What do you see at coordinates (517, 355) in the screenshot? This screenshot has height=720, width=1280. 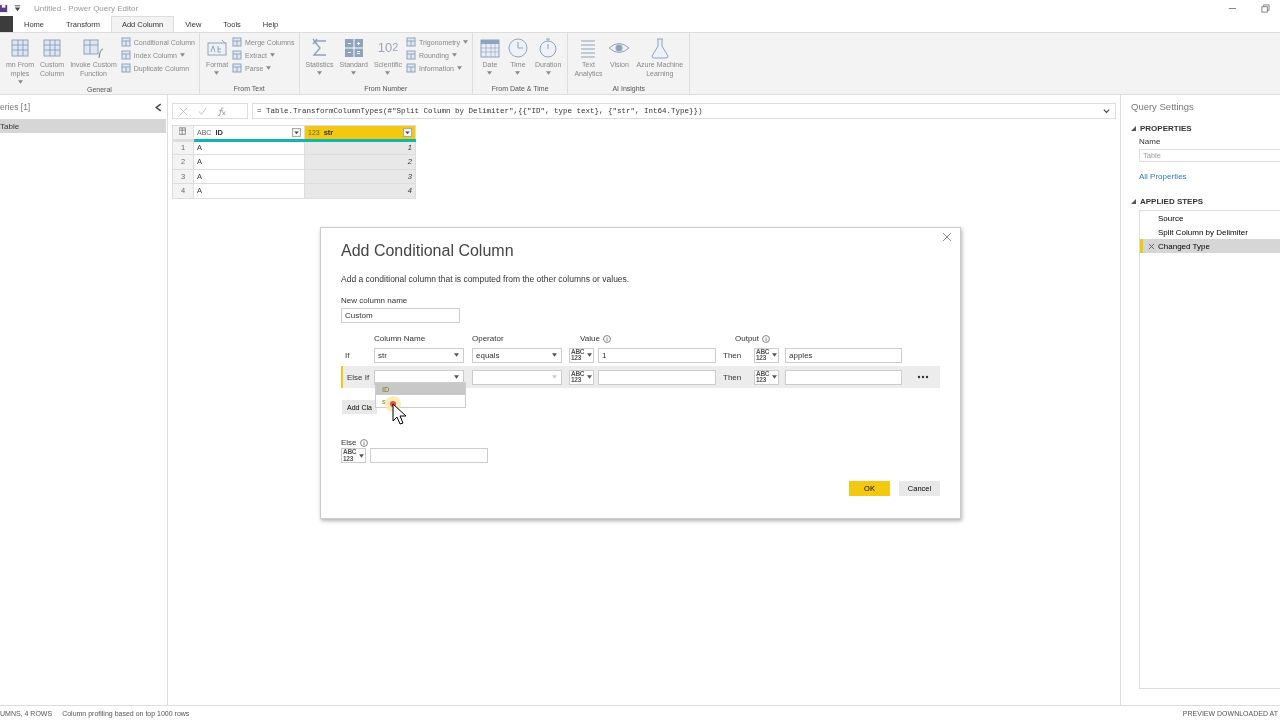 I see `dropdown-field: equals` at bounding box center [517, 355].